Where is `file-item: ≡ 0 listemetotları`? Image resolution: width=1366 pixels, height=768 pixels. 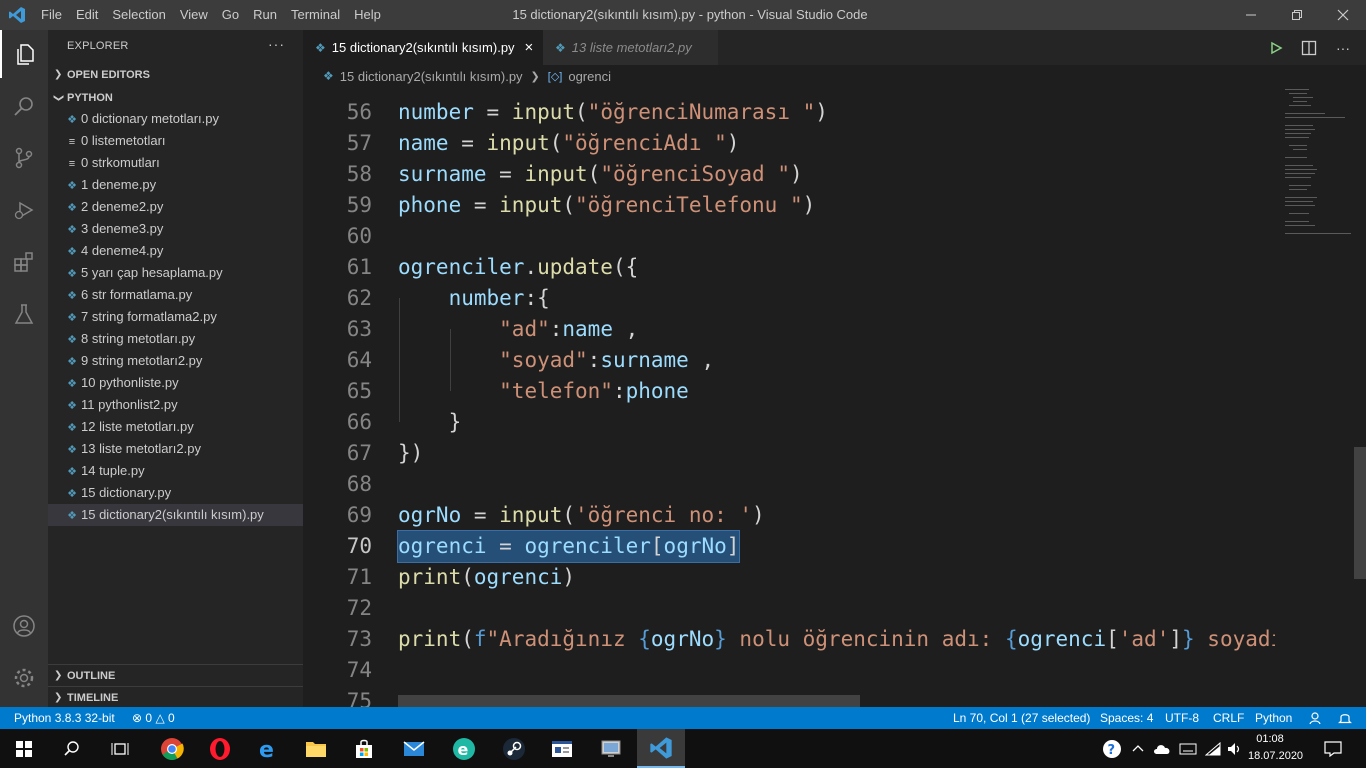 file-item: ≡ 0 listemetotları is located at coordinates (175, 141).